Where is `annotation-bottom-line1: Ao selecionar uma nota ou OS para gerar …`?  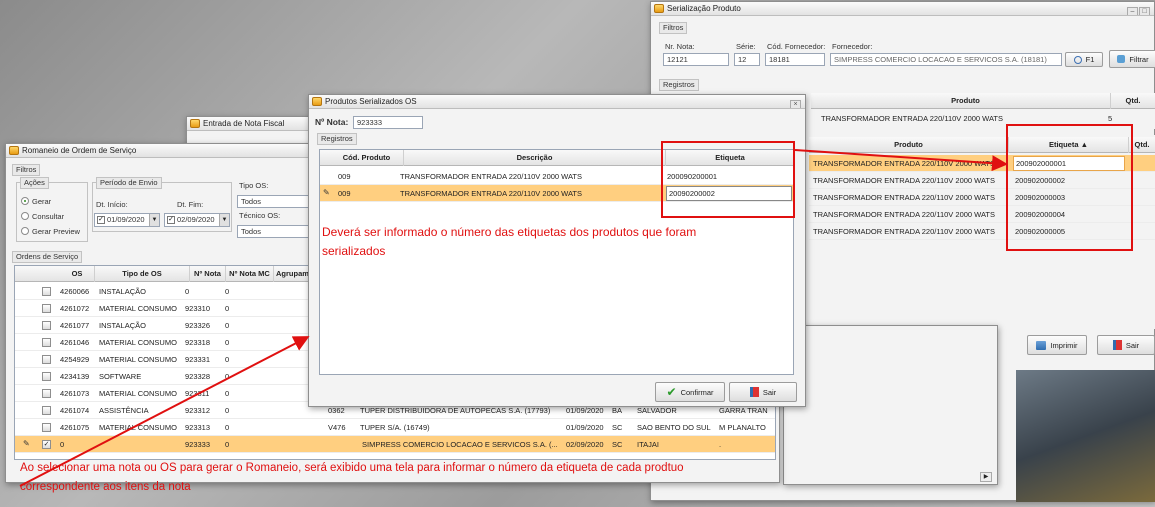 annotation-bottom-line1: Ao selecionar uma nota ou OS para gerar … is located at coordinates (352, 468).